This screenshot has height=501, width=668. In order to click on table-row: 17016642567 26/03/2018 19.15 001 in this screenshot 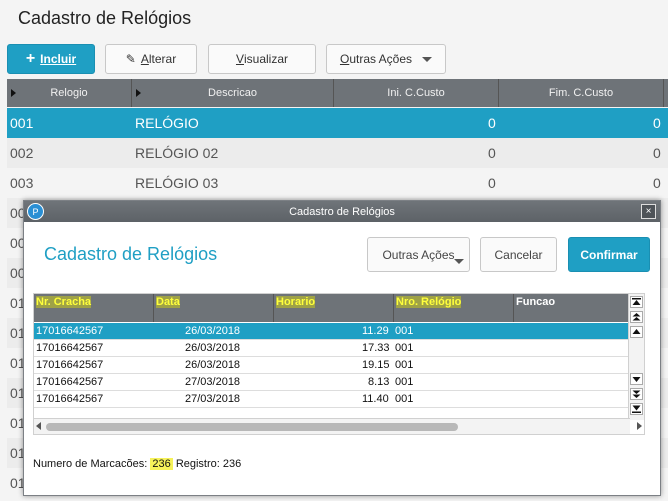, I will do `click(332, 365)`.